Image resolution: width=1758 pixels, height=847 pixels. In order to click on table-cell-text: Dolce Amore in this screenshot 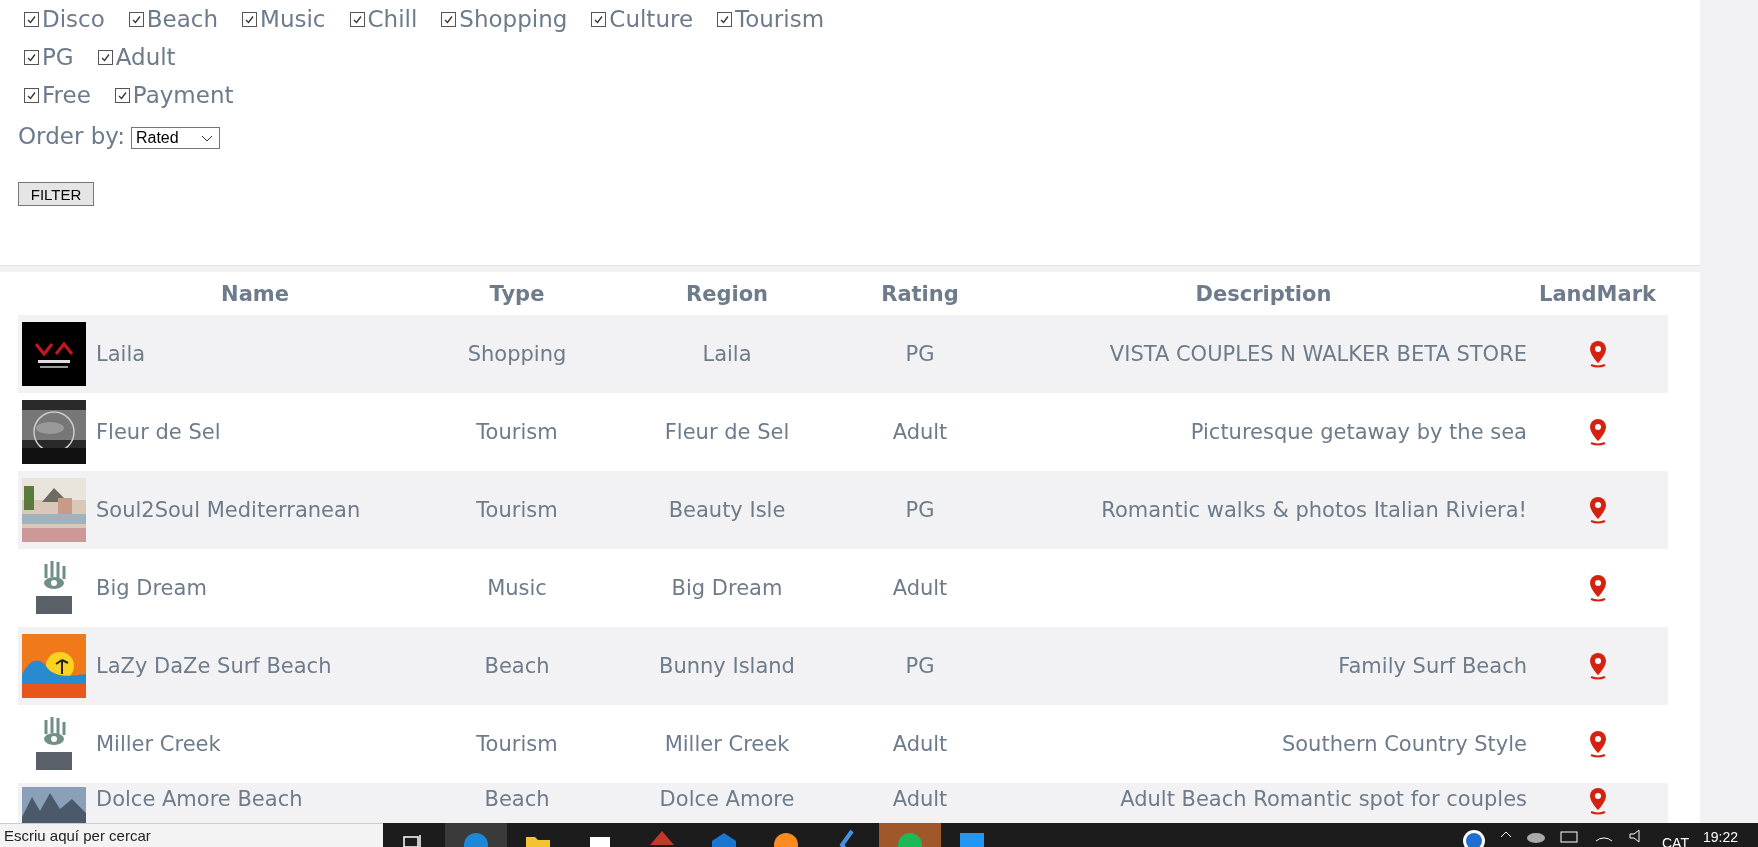, I will do `click(727, 799)`.